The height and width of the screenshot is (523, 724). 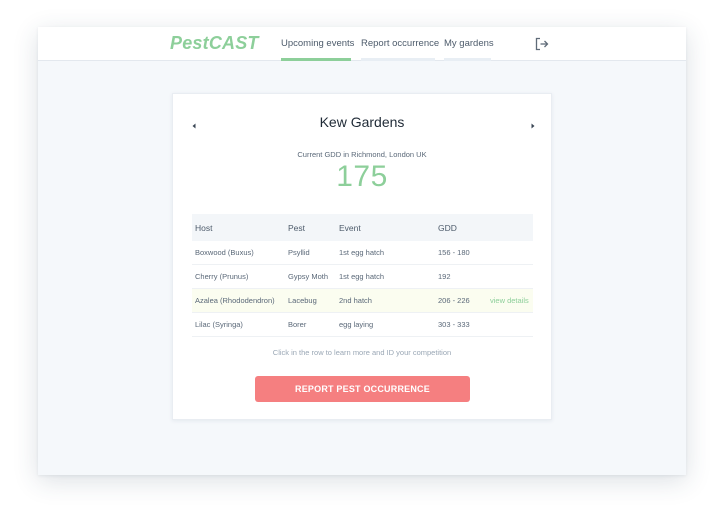 I want to click on tab-report-occurrence-label: Report occurrence, so click(x=400, y=43).